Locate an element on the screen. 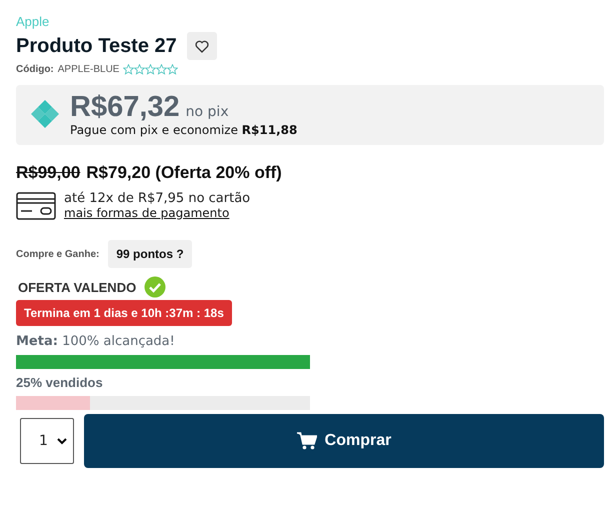 This screenshot has height=510, width=612. favorite-button is located at coordinates (201, 46).